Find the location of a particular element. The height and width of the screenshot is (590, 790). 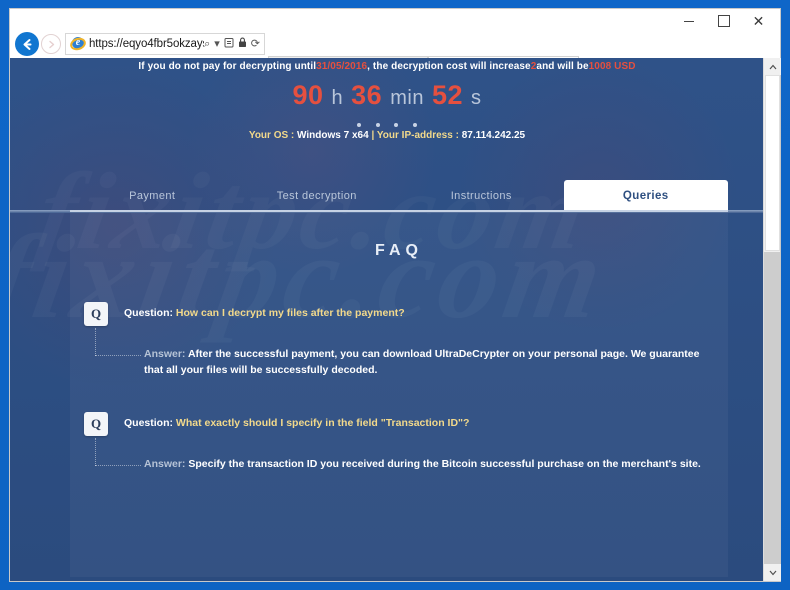

back-button is located at coordinates (27, 44).